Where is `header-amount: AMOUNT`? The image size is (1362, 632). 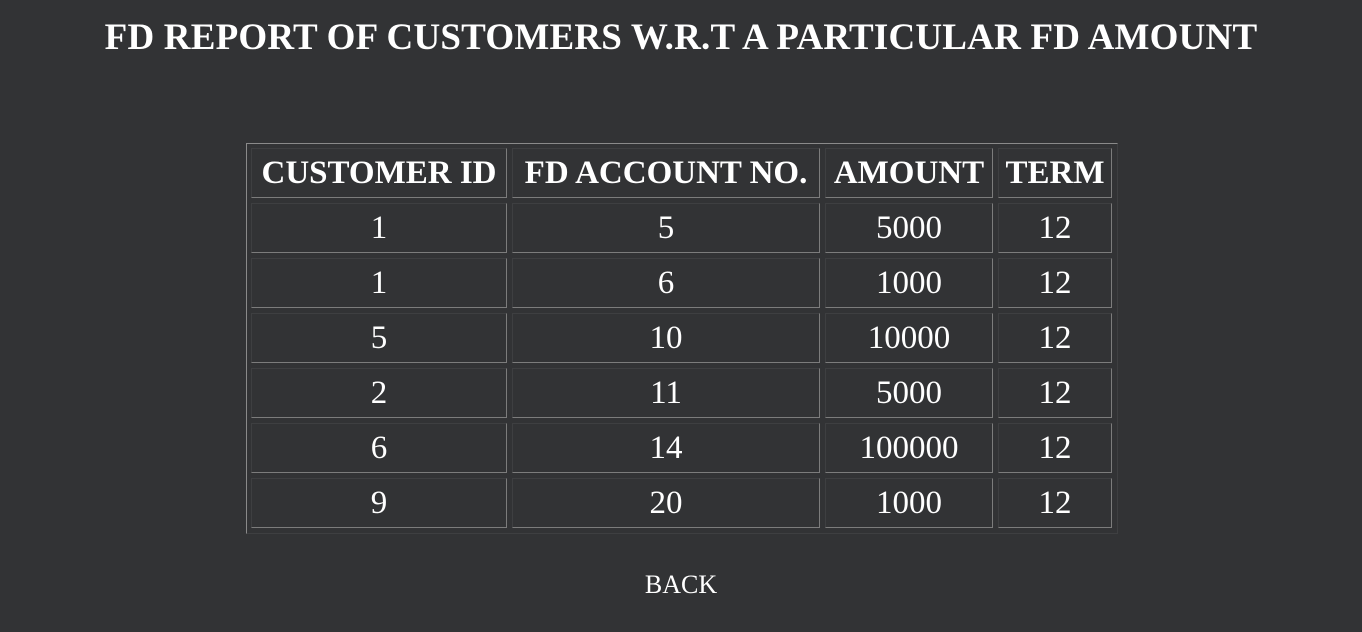 header-amount: AMOUNT is located at coordinates (909, 173).